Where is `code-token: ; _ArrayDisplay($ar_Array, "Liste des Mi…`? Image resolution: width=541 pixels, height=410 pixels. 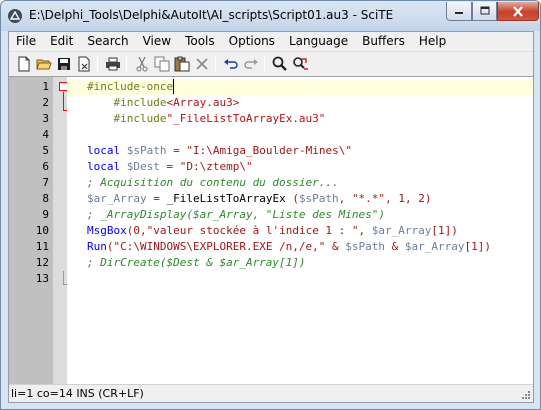 code-token: ; _ArrayDisplay($ar_Array, "Liste des Mi… is located at coordinates (236, 214).